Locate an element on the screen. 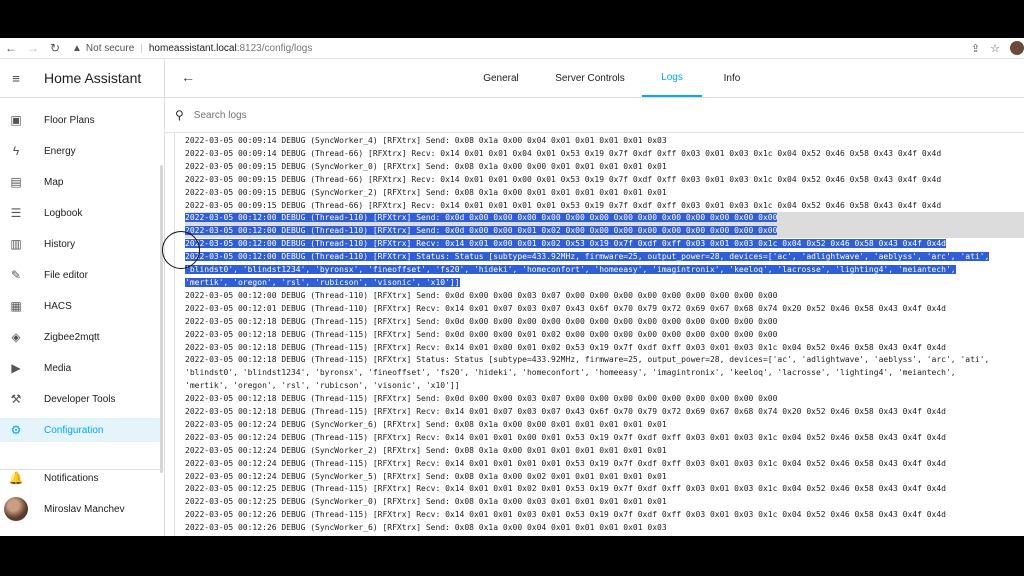 This screenshot has width=1024, height=576. menu-icon: ≡ is located at coordinates (16, 78).